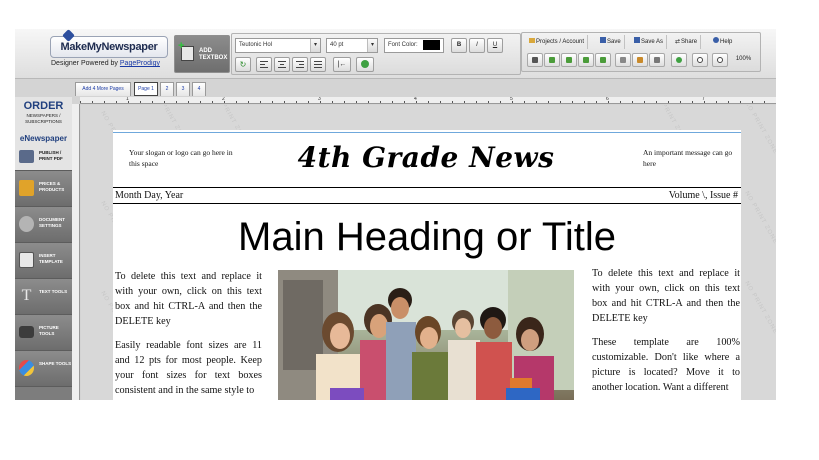 The width and height of the screenshot is (819, 460). What do you see at coordinates (43, 157) in the screenshot?
I see `sidebar-item-publish: PUBLISH / PRINT PDF` at bounding box center [43, 157].